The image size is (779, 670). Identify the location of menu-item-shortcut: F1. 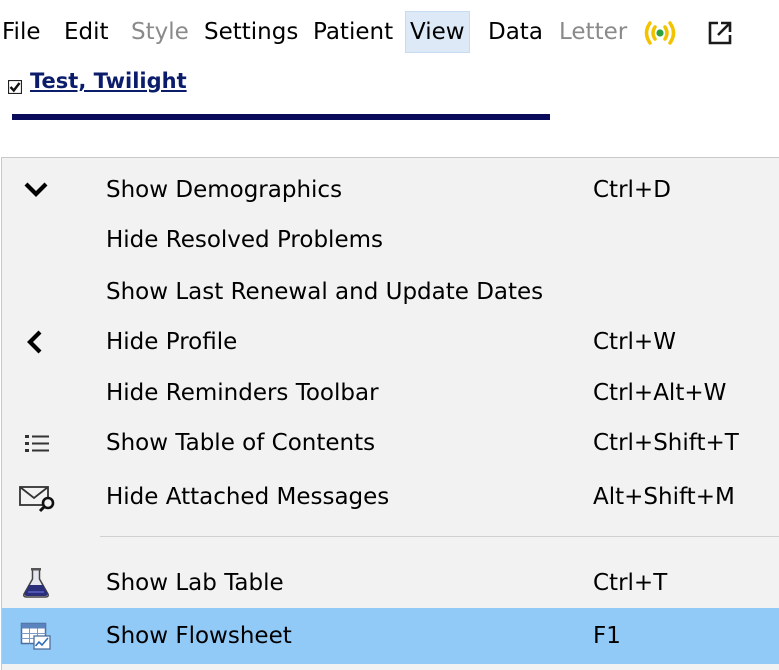
(607, 636).